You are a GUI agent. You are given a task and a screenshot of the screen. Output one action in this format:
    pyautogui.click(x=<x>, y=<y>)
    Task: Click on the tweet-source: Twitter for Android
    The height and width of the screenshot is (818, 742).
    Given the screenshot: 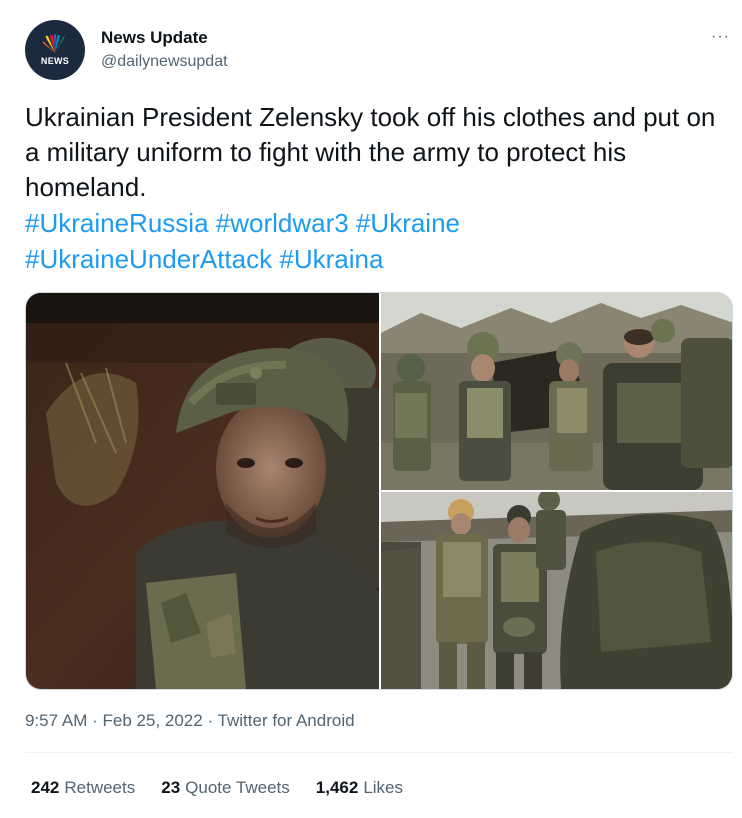 What is the action you would take?
    pyautogui.click(x=286, y=720)
    